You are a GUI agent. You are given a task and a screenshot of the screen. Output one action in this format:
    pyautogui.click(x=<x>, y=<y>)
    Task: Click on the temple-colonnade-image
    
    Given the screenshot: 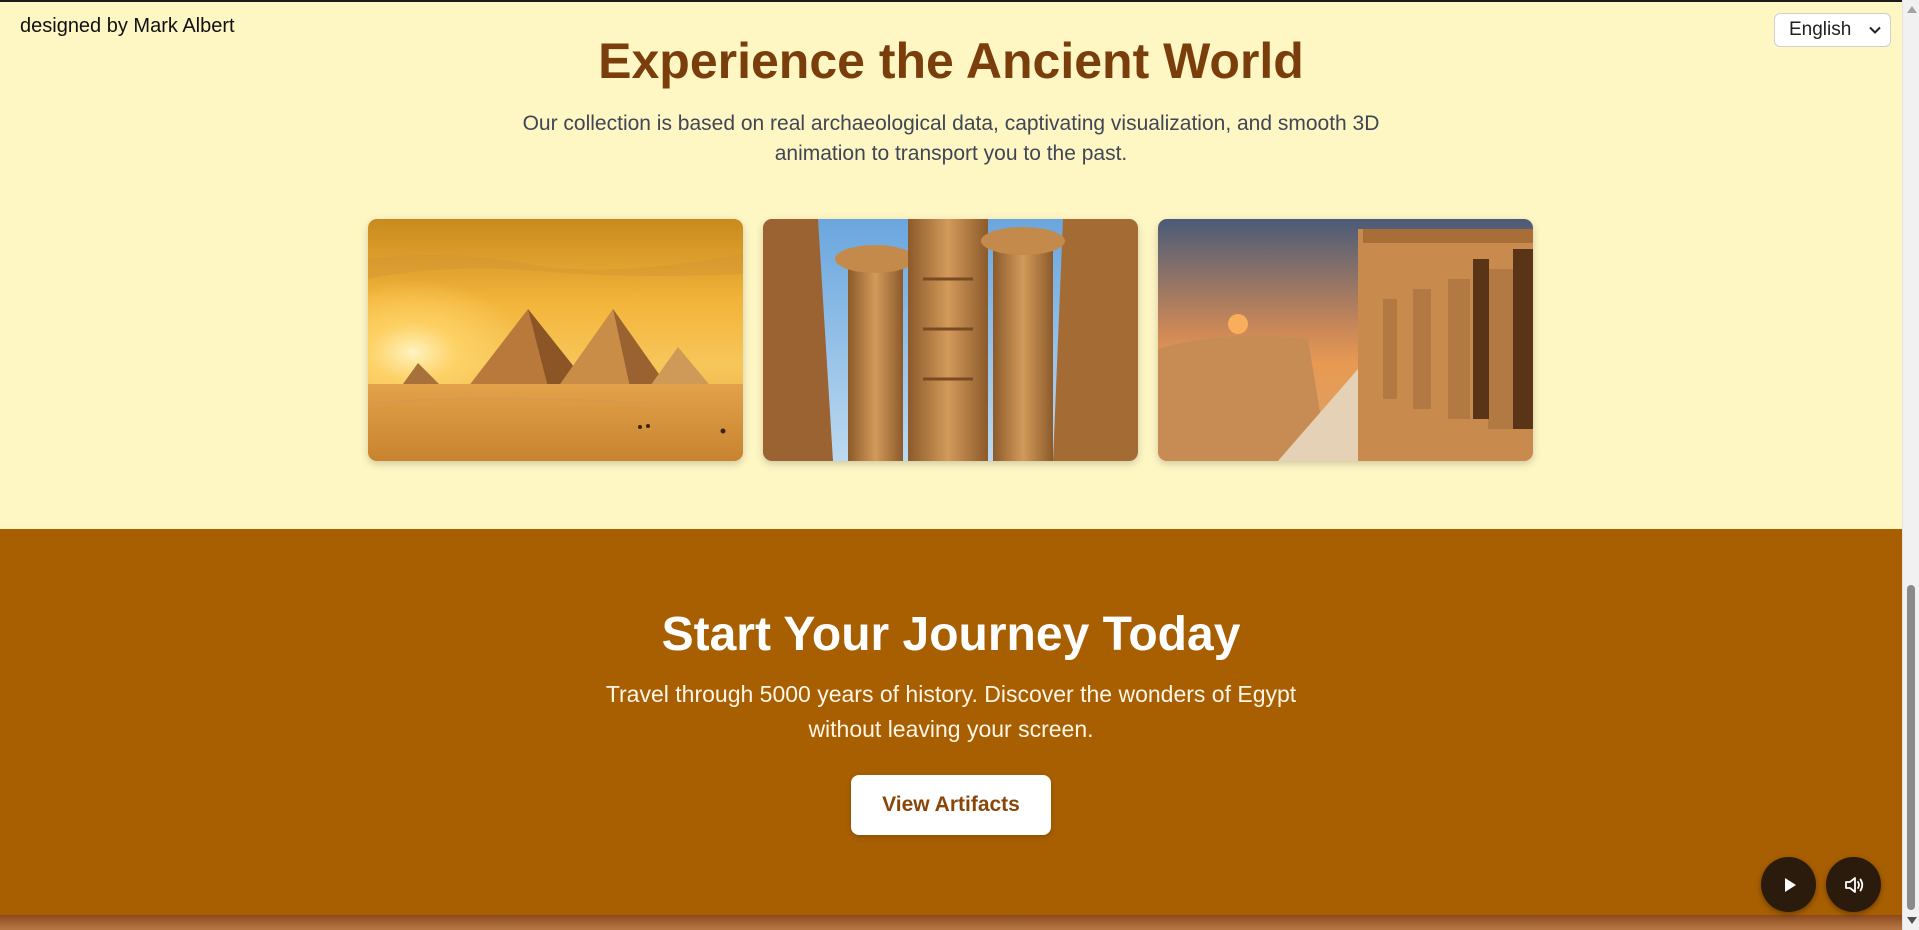 What is the action you would take?
    pyautogui.click(x=1345, y=340)
    